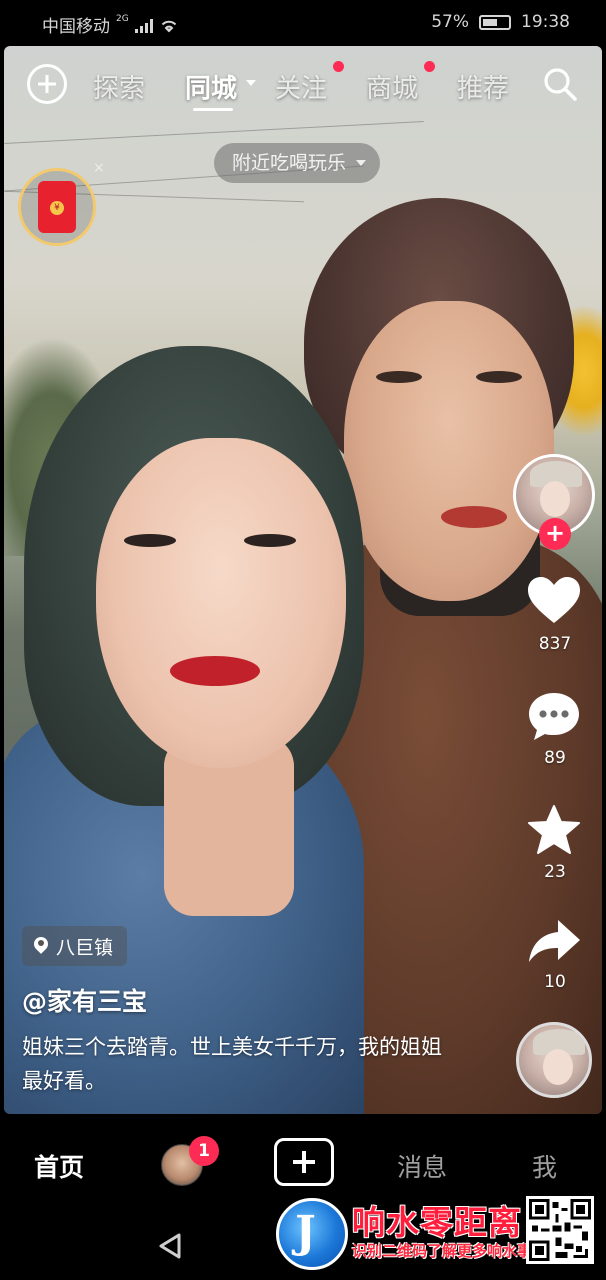  What do you see at coordinates (555, 644) in the screenshot?
I see `like-count: 837` at bounding box center [555, 644].